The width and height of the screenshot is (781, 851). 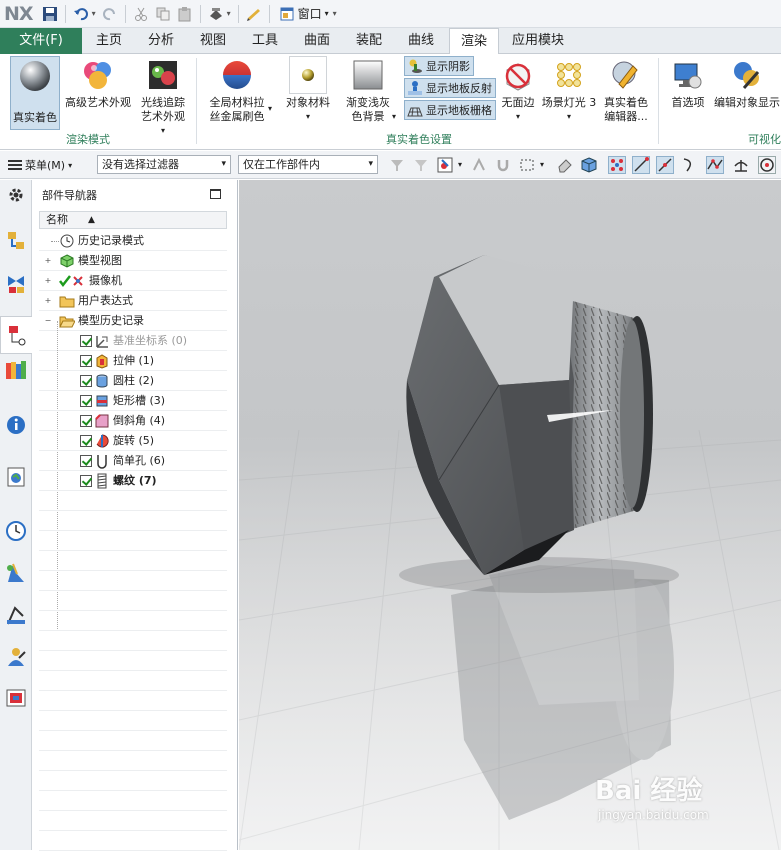 I want to click on tab-analysis: 分析, so click(x=161, y=41).